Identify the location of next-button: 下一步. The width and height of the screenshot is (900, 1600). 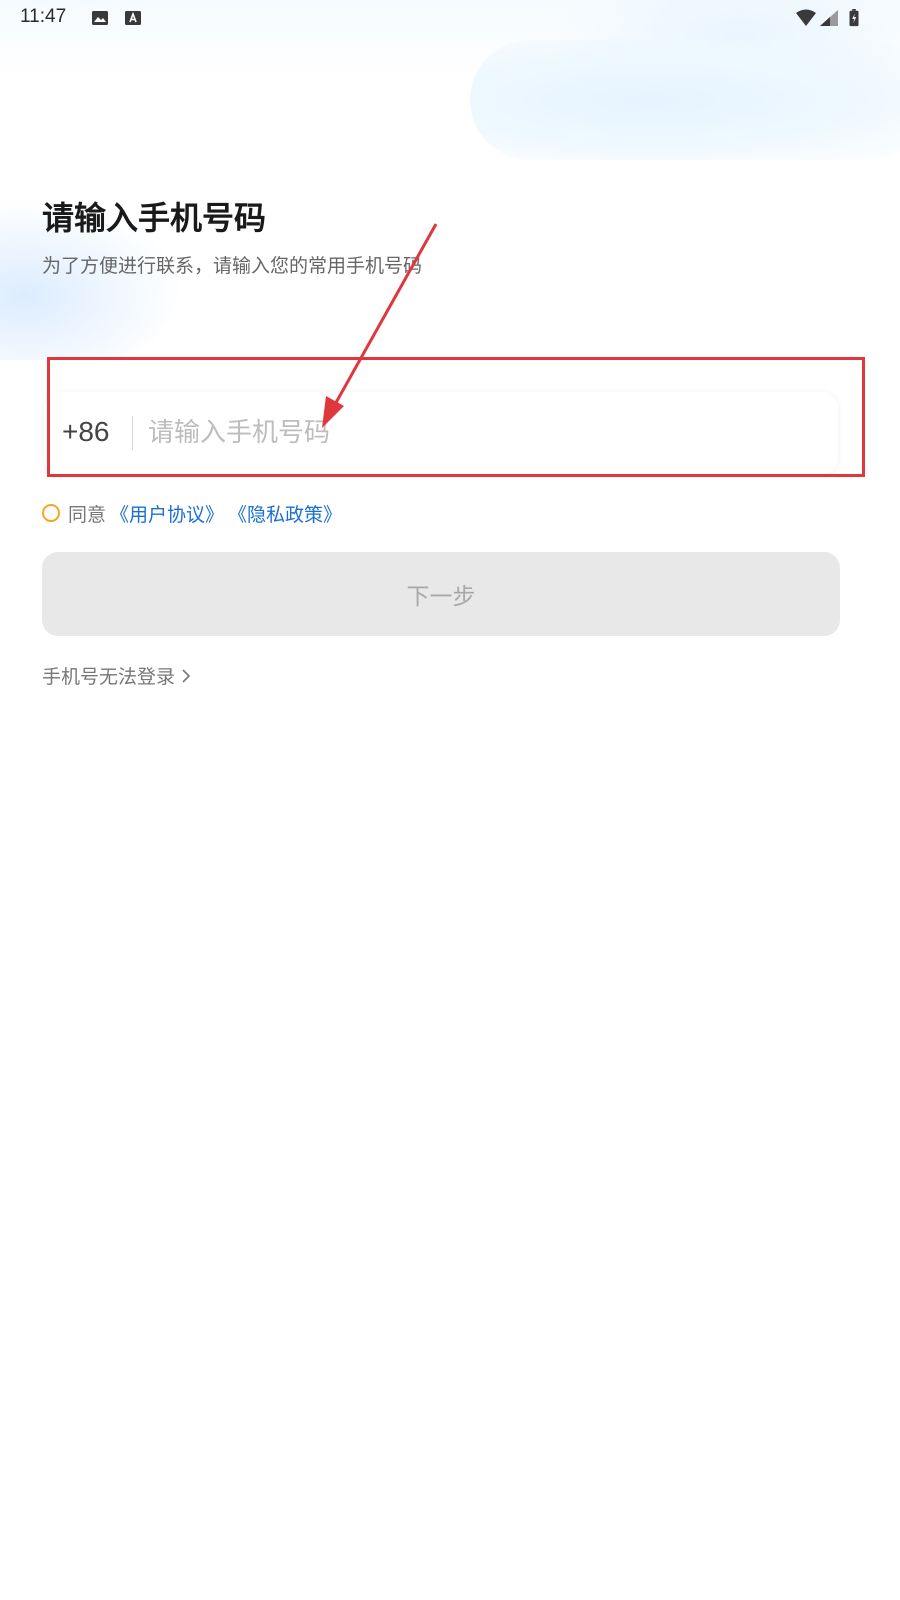
(441, 594).